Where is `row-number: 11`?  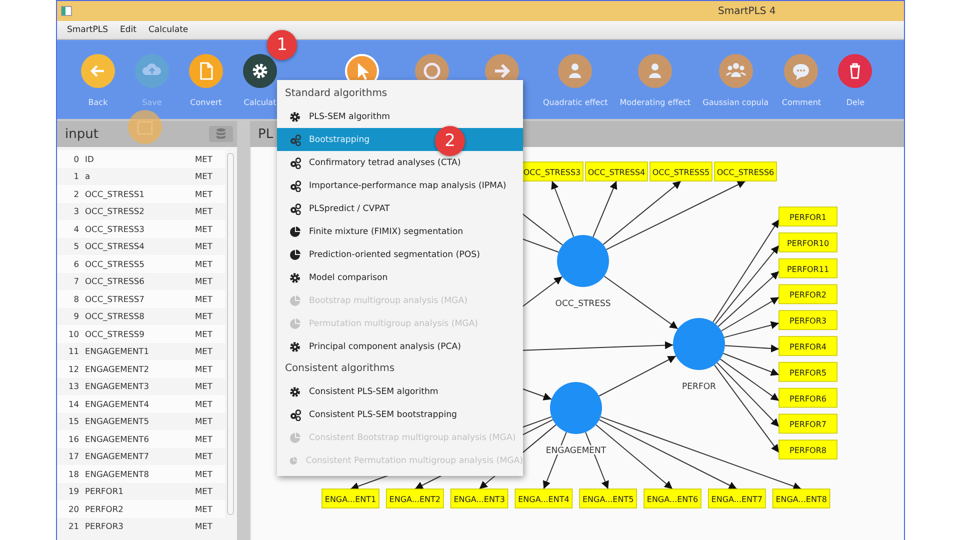
row-number: 11 is located at coordinates (73, 351).